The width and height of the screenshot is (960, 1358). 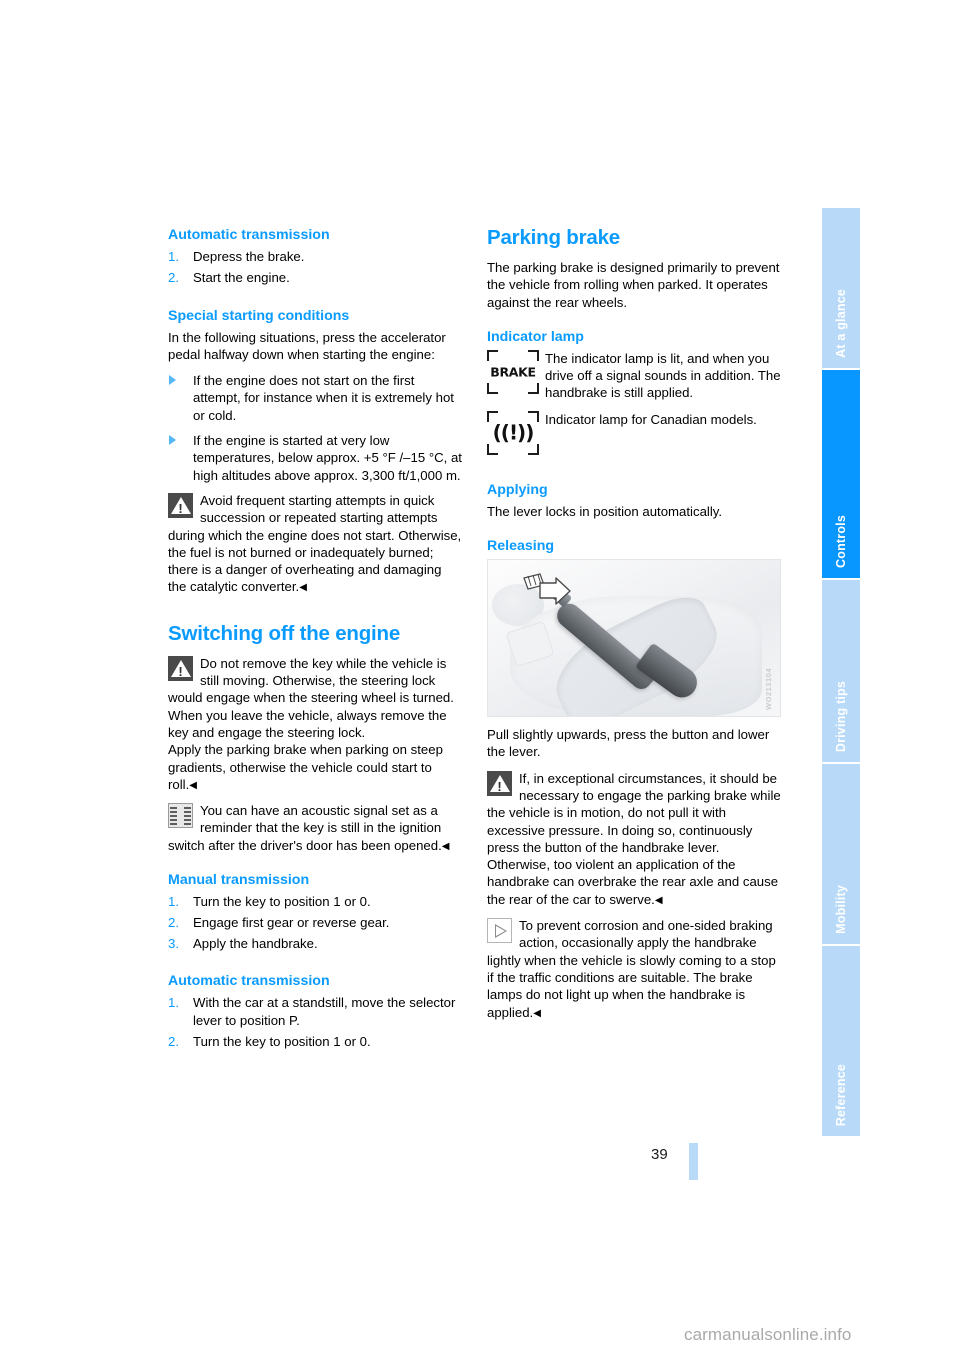 I want to click on tab-at-a-glance: At a glance, so click(x=841, y=288).